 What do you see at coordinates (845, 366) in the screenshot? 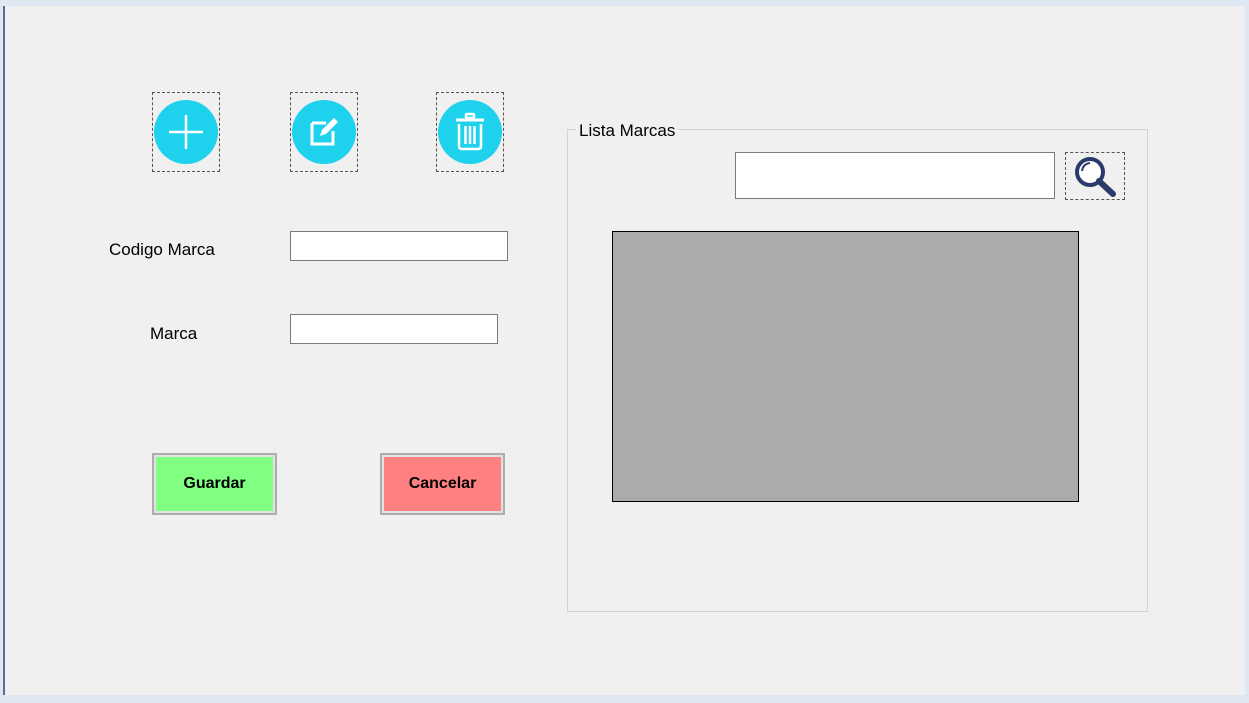
I see `marcas-data-grid` at bounding box center [845, 366].